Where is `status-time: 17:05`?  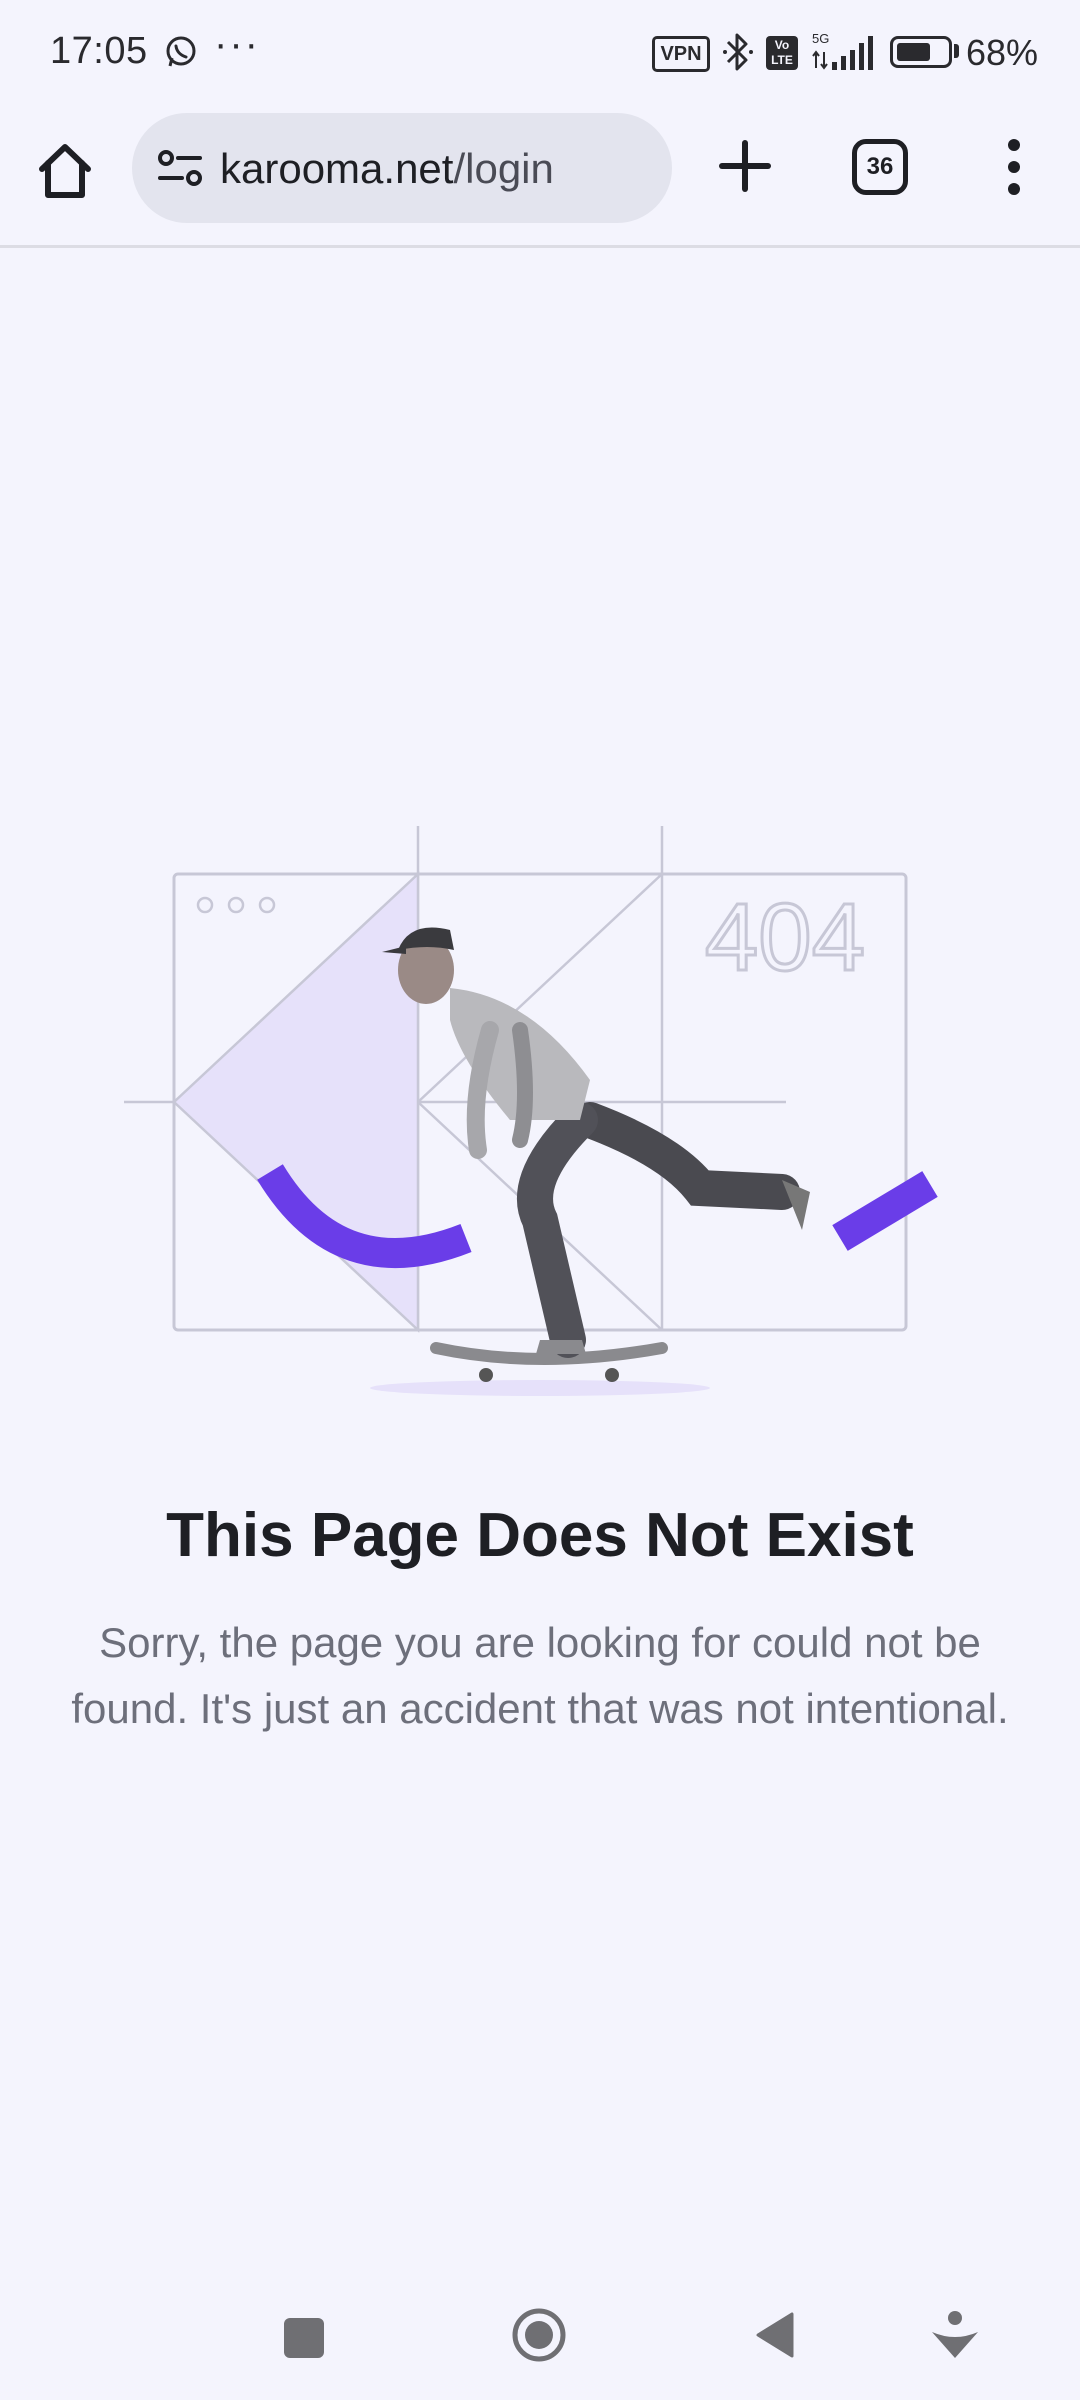 status-time: 17:05 is located at coordinates (99, 51).